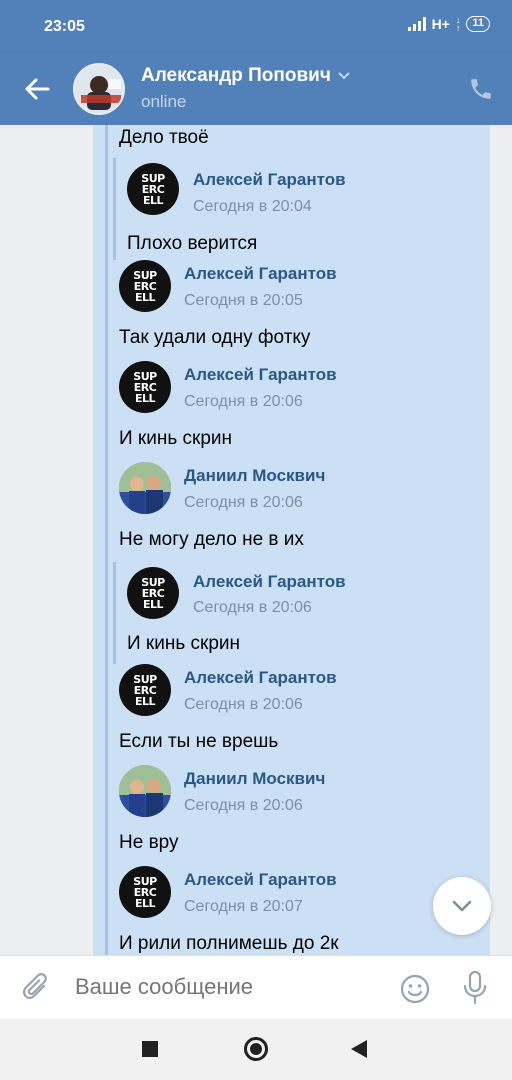  I want to click on message-composer, so click(256, 987).